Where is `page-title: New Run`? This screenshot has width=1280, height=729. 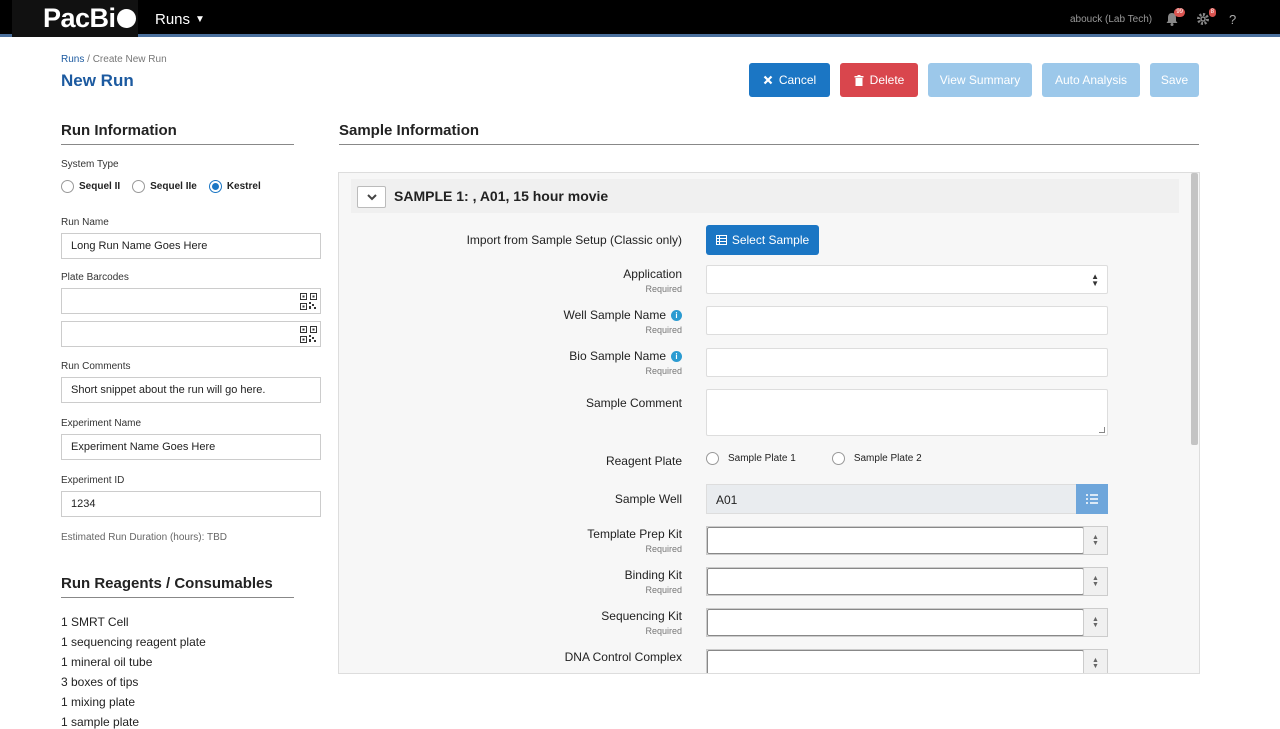 page-title: New Run is located at coordinates (97, 80).